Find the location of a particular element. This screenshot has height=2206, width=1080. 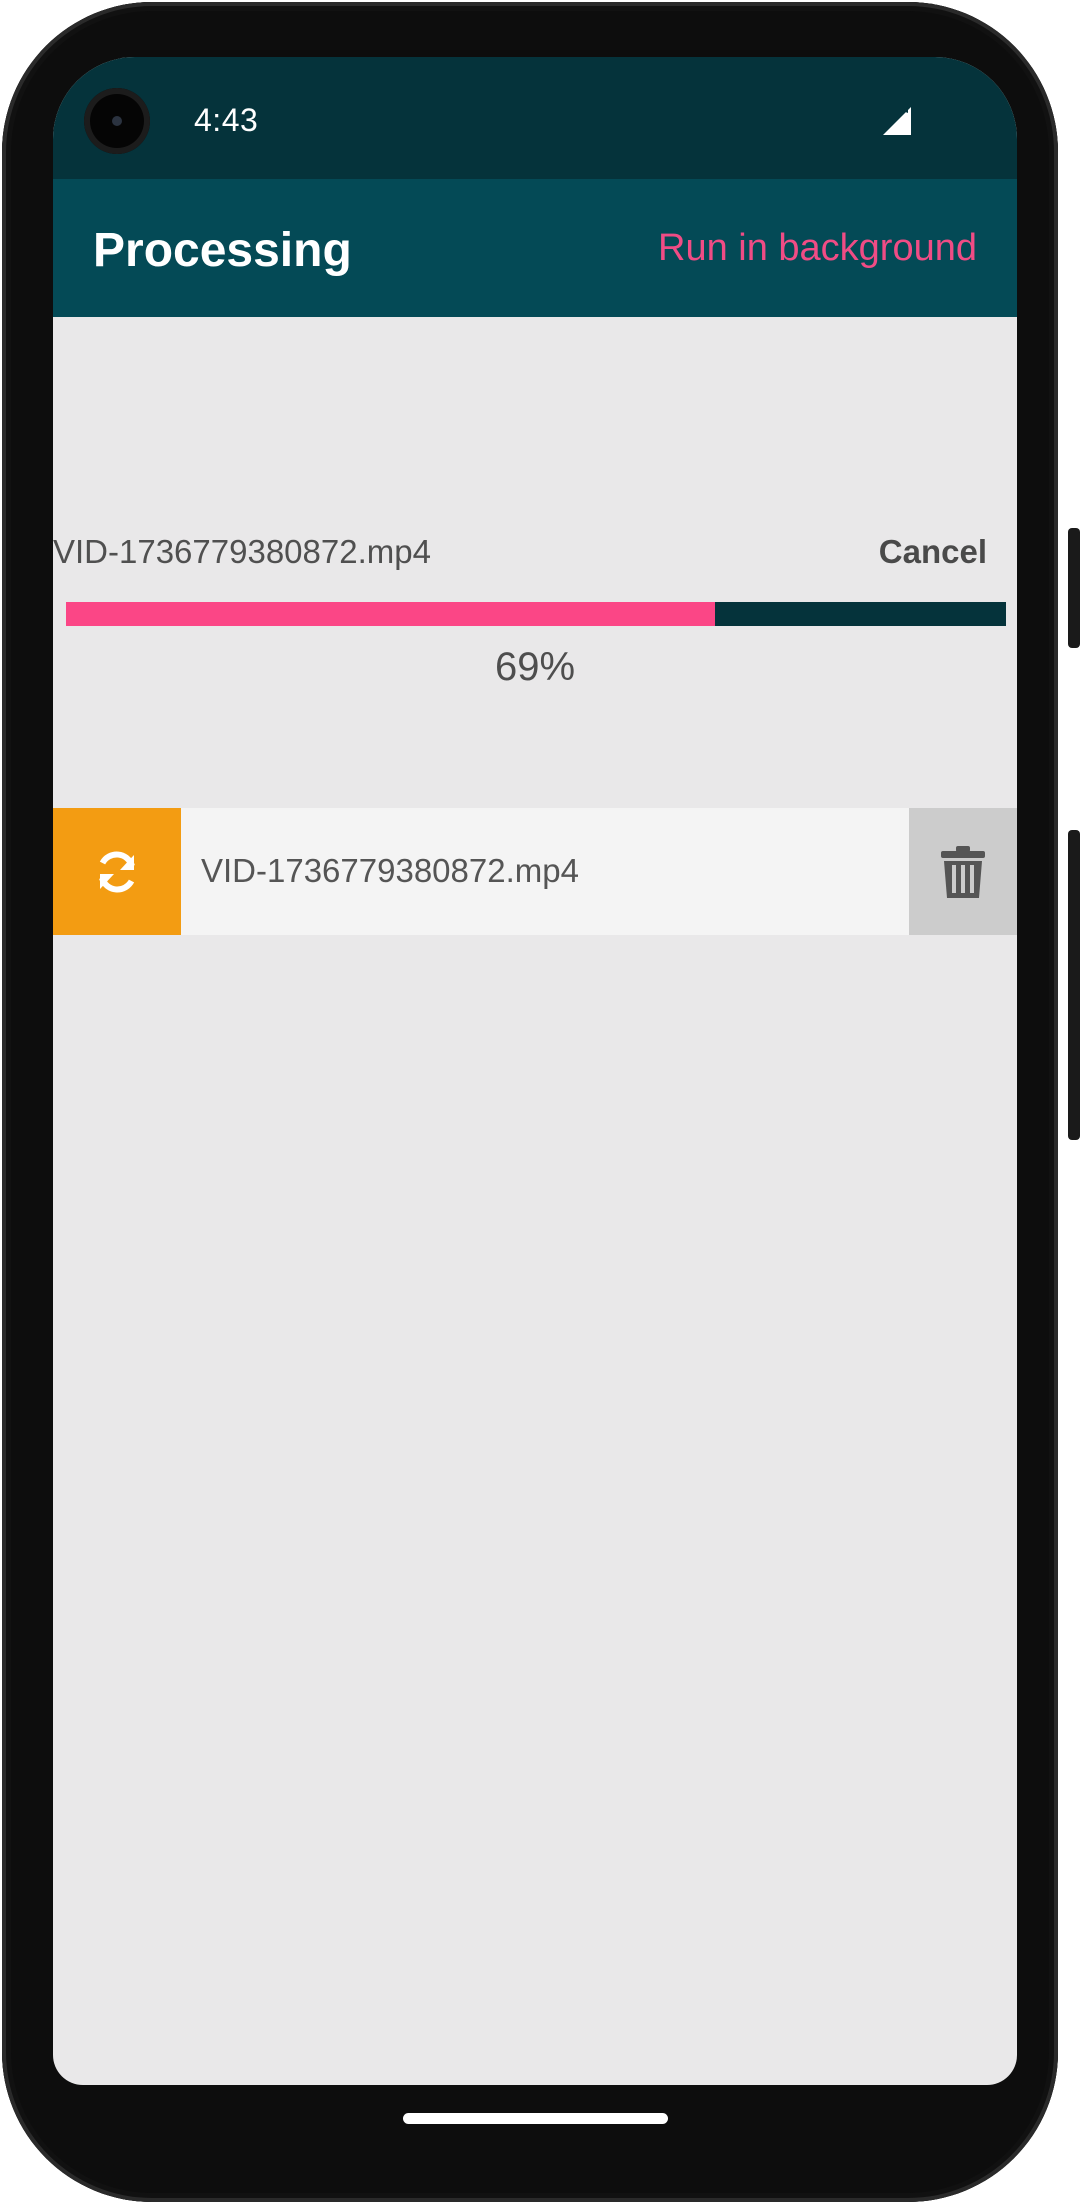

sync-icon is located at coordinates (117, 871).